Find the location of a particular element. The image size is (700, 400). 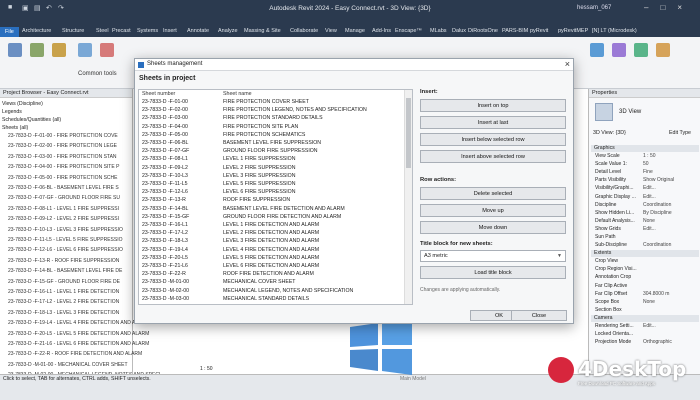

property-row: Annotation Crop is located at coordinates (646, 278).